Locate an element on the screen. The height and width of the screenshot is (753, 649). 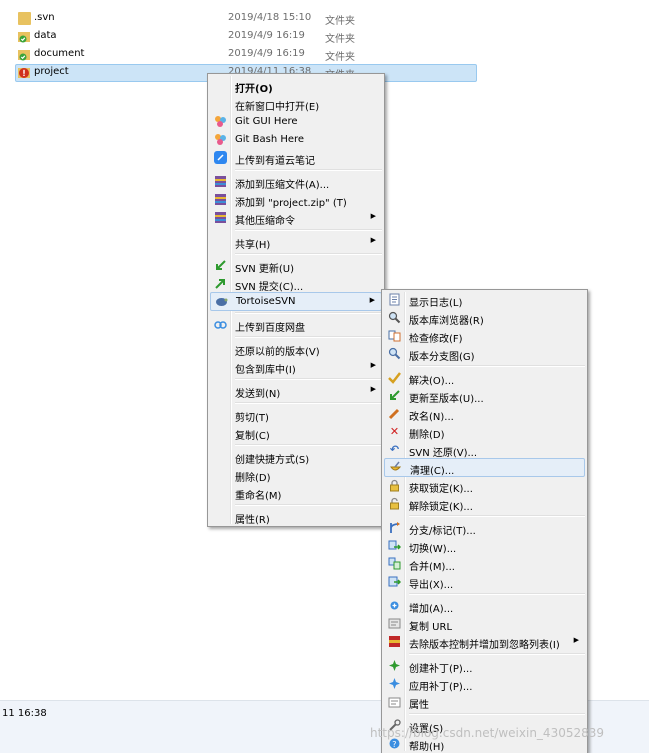
status-text: 11 16:38 is located at coordinates (24, 713).